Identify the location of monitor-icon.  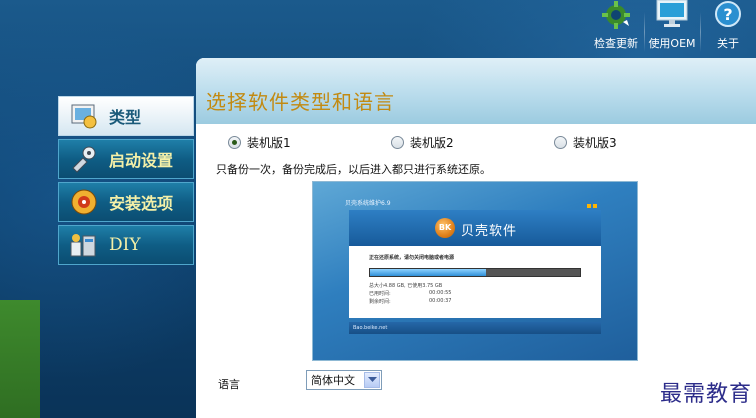
(672, 16).